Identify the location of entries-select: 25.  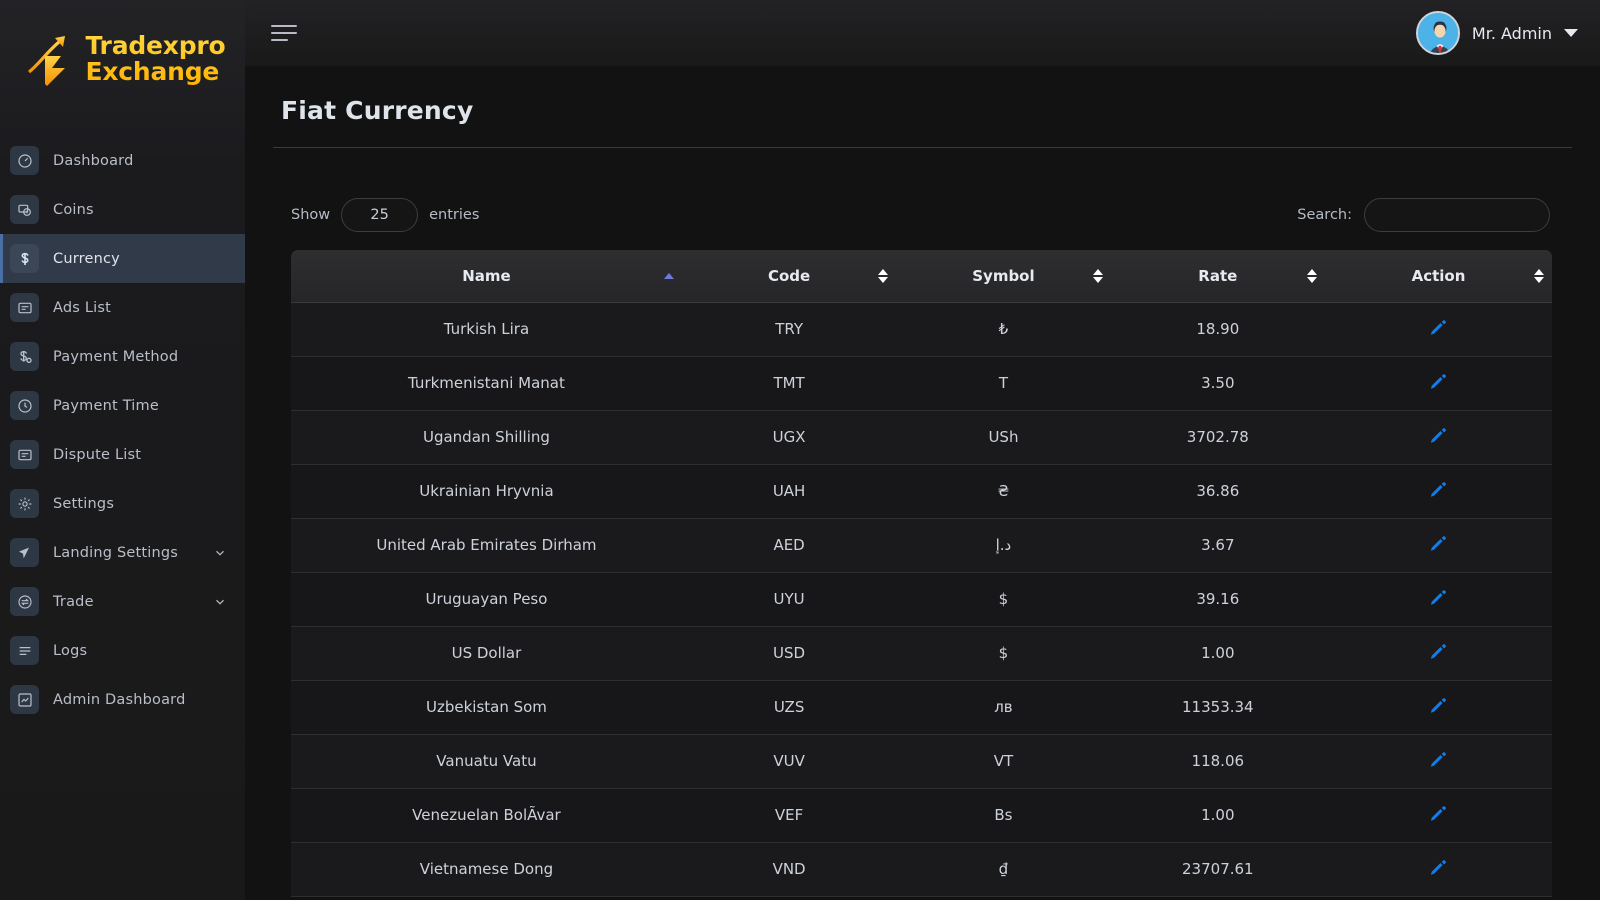
(380, 215).